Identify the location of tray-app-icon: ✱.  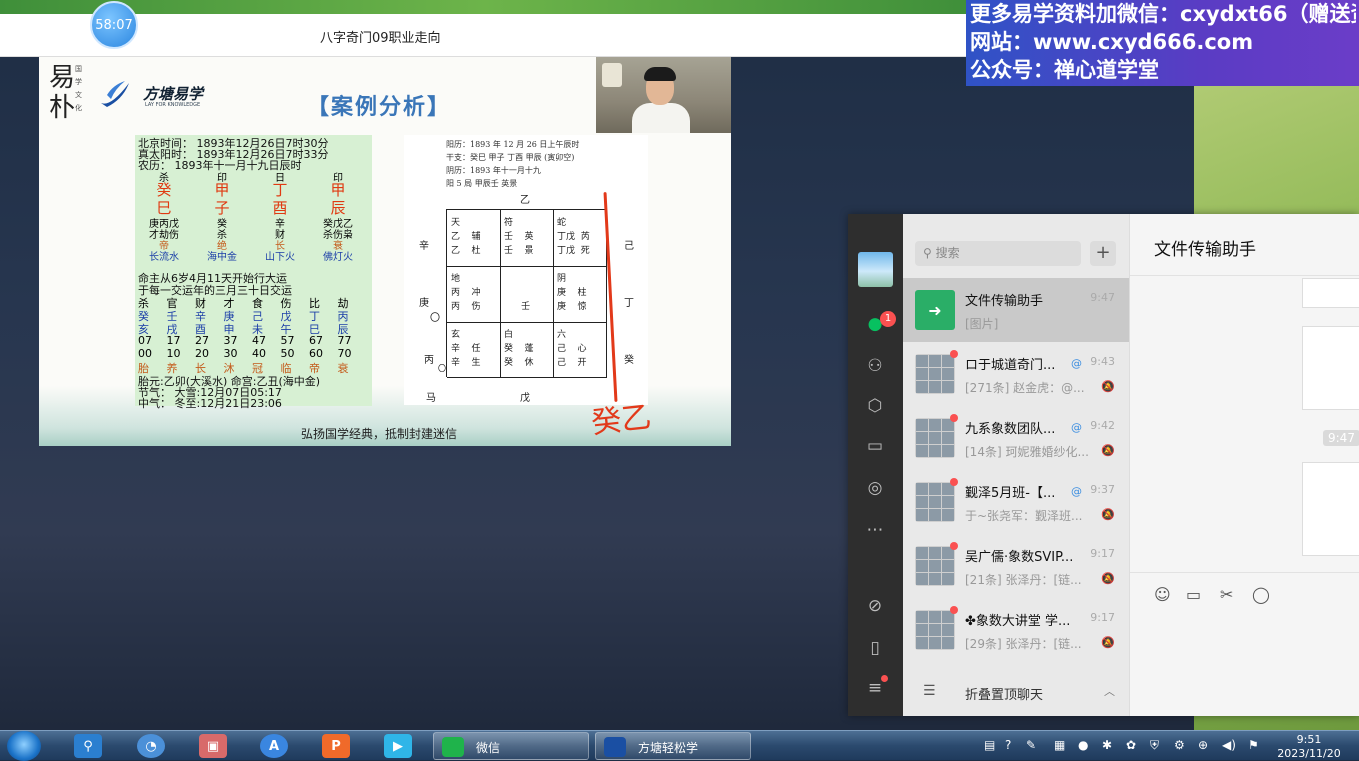
(1107, 745).